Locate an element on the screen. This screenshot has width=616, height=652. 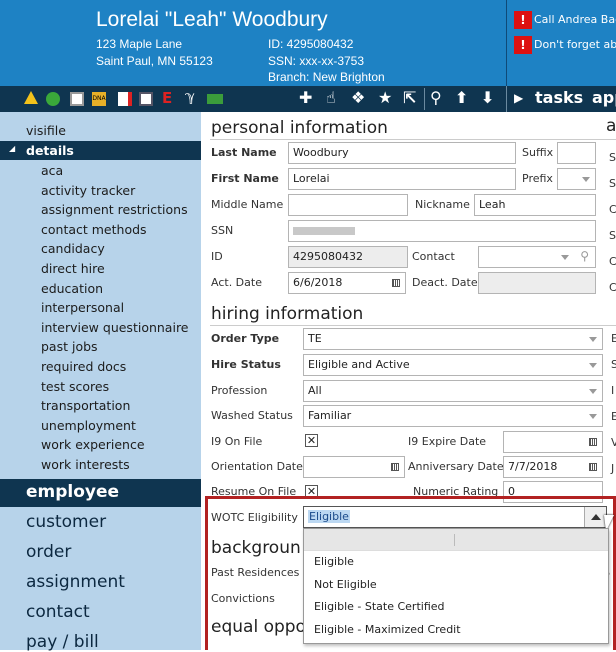
id-field: 4295080432 is located at coordinates (348, 257).